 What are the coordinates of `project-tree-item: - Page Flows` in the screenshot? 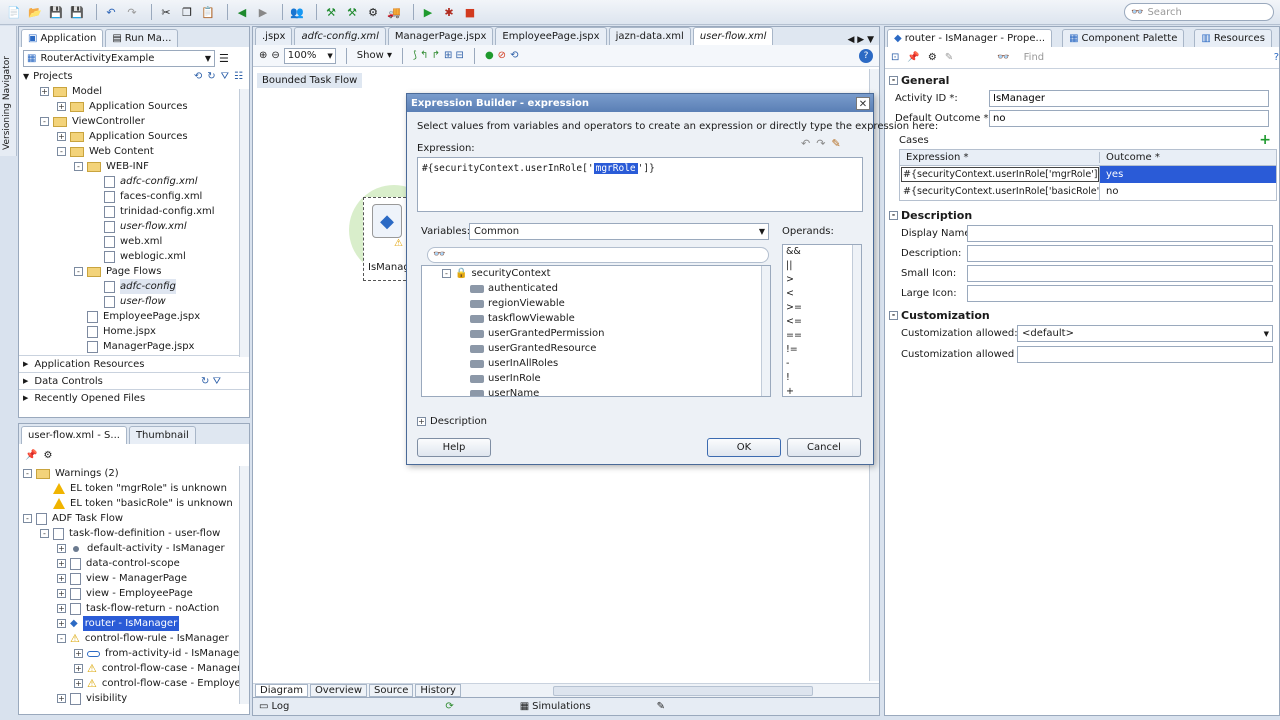 It's located at (136, 271).